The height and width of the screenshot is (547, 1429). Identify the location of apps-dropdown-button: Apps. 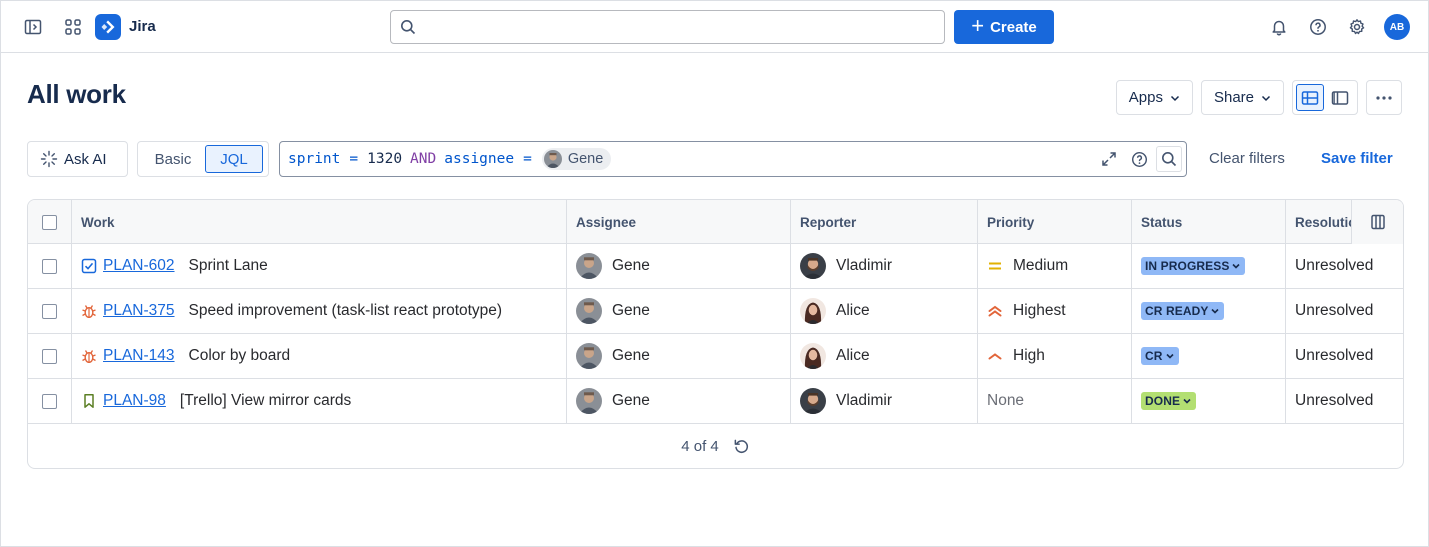
(1154, 97).